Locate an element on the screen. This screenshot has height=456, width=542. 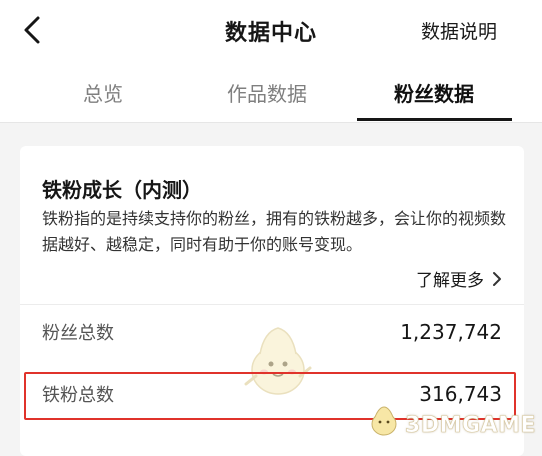
data-explanation-link: 数据说明 is located at coordinates (459, 30).